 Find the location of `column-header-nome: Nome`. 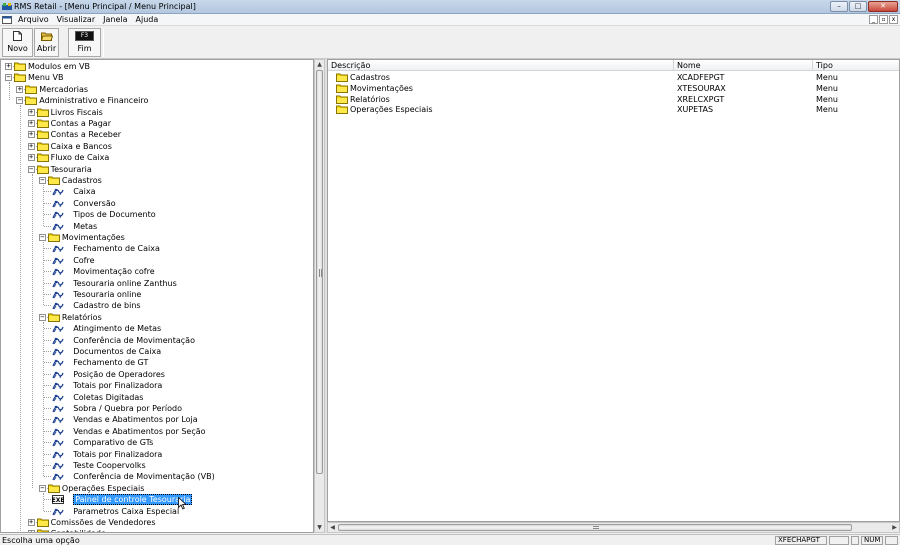

column-header-nome: Nome is located at coordinates (743, 65).